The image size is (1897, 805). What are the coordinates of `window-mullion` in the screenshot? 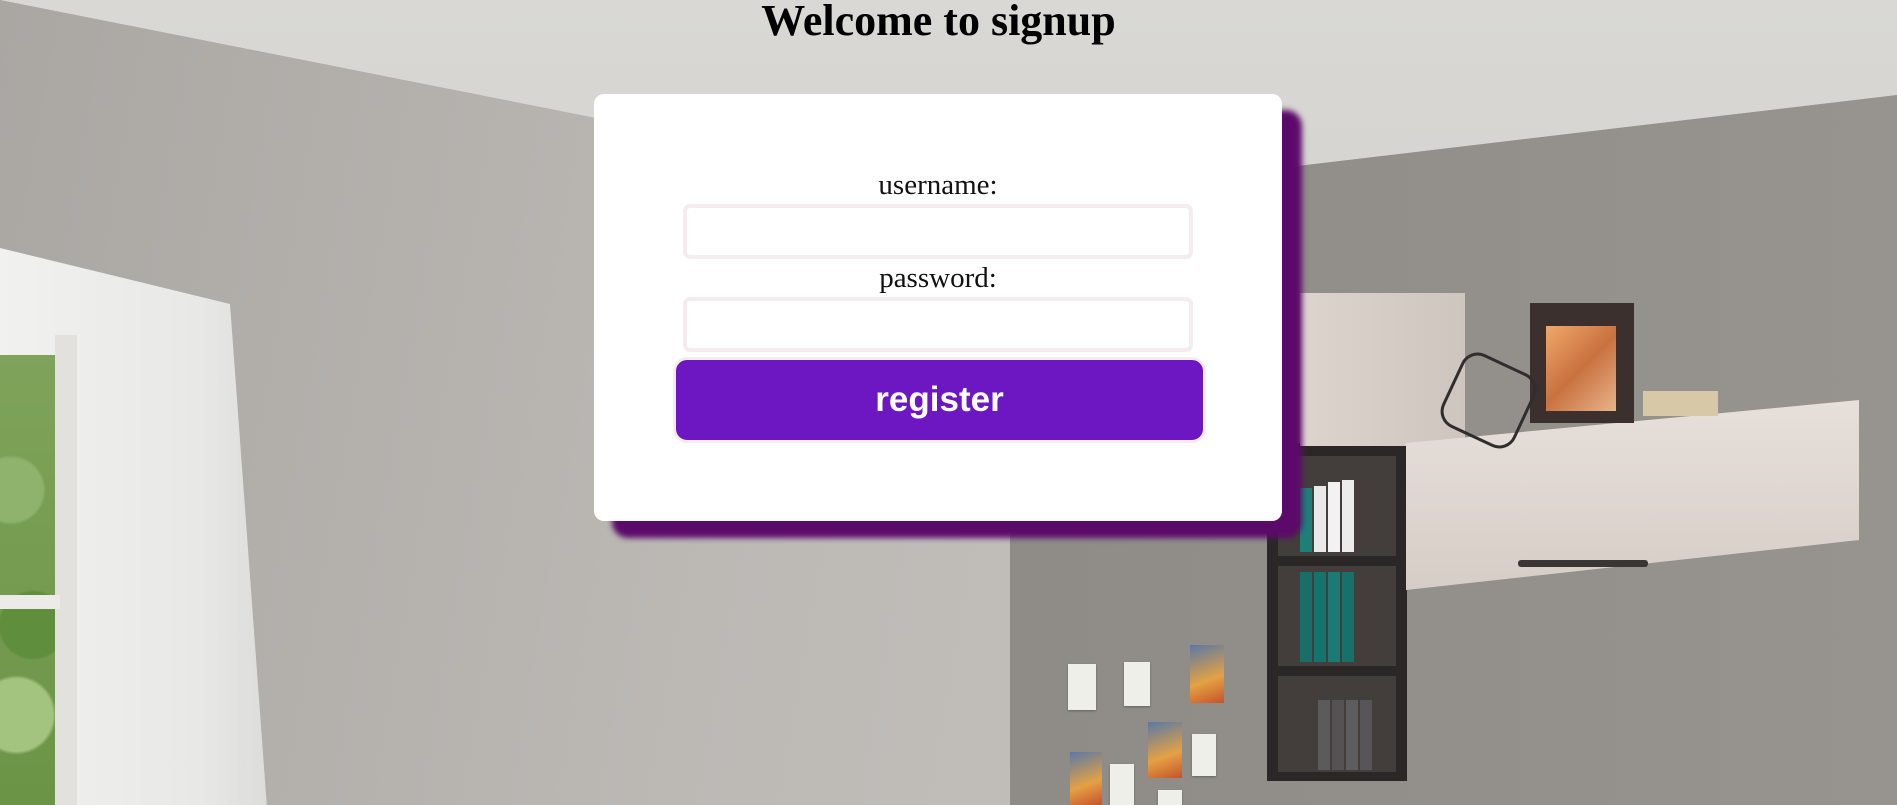 It's located at (30, 602).